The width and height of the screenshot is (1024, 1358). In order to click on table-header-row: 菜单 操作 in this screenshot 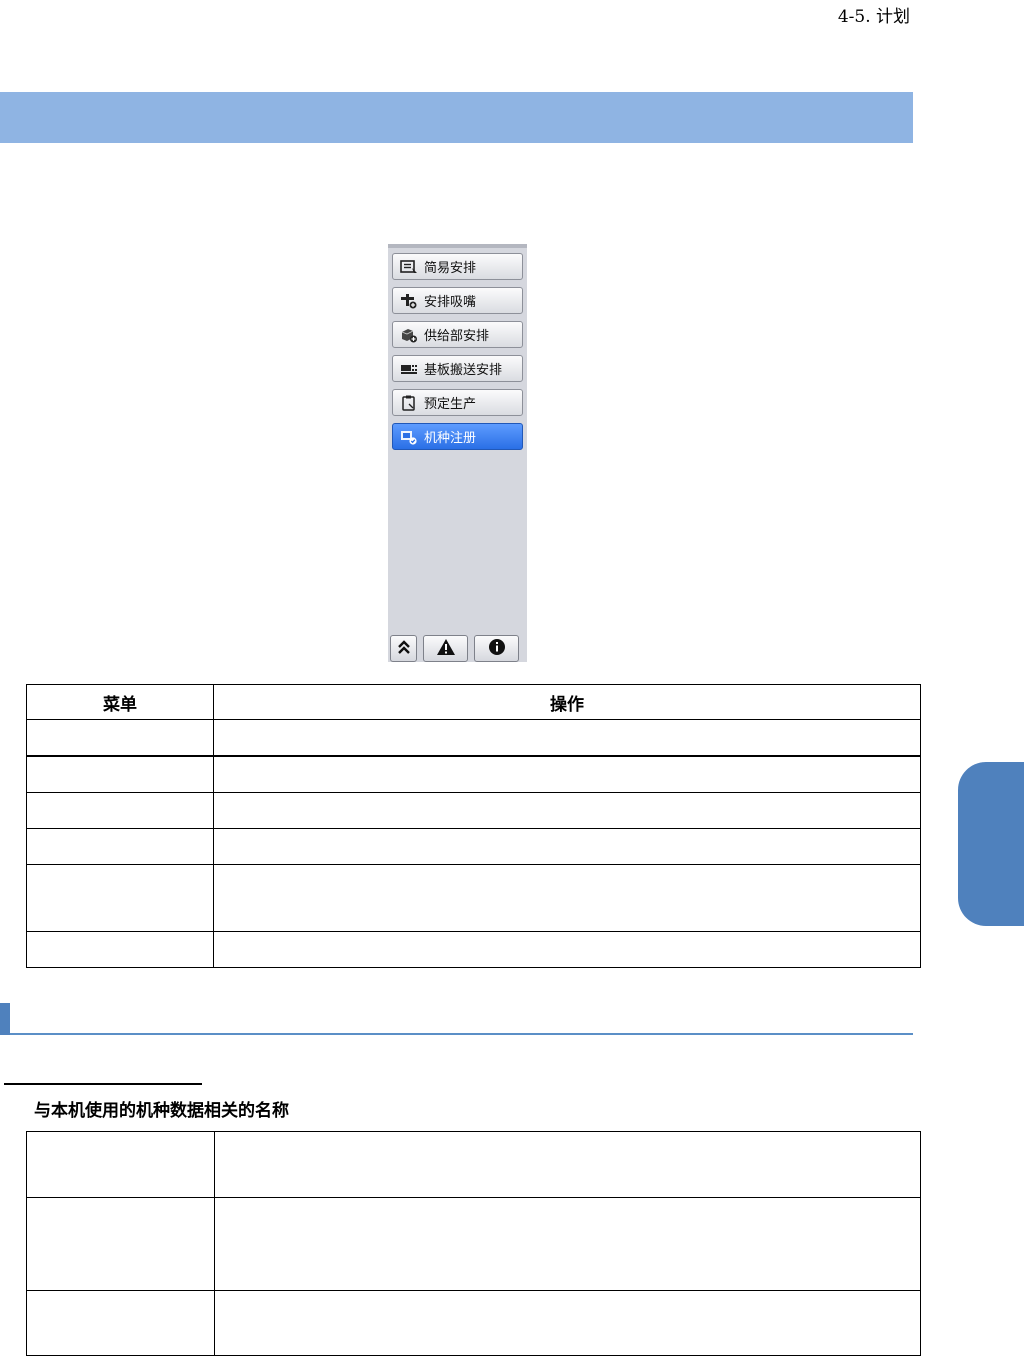, I will do `click(473, 702)`.